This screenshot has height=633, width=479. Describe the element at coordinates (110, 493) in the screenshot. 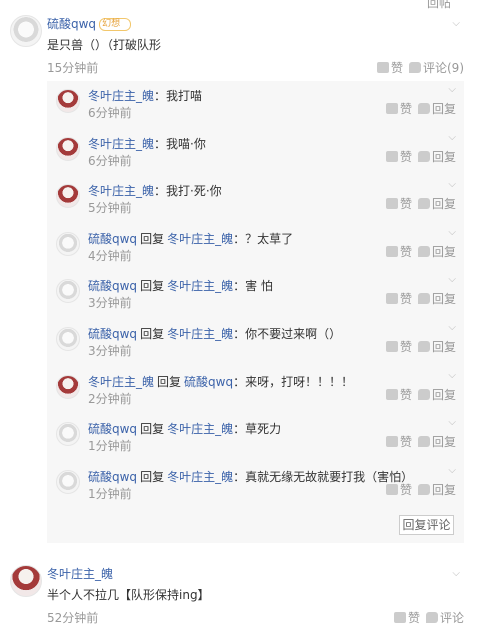

I see `timestamp: 1分钟前` at that location.